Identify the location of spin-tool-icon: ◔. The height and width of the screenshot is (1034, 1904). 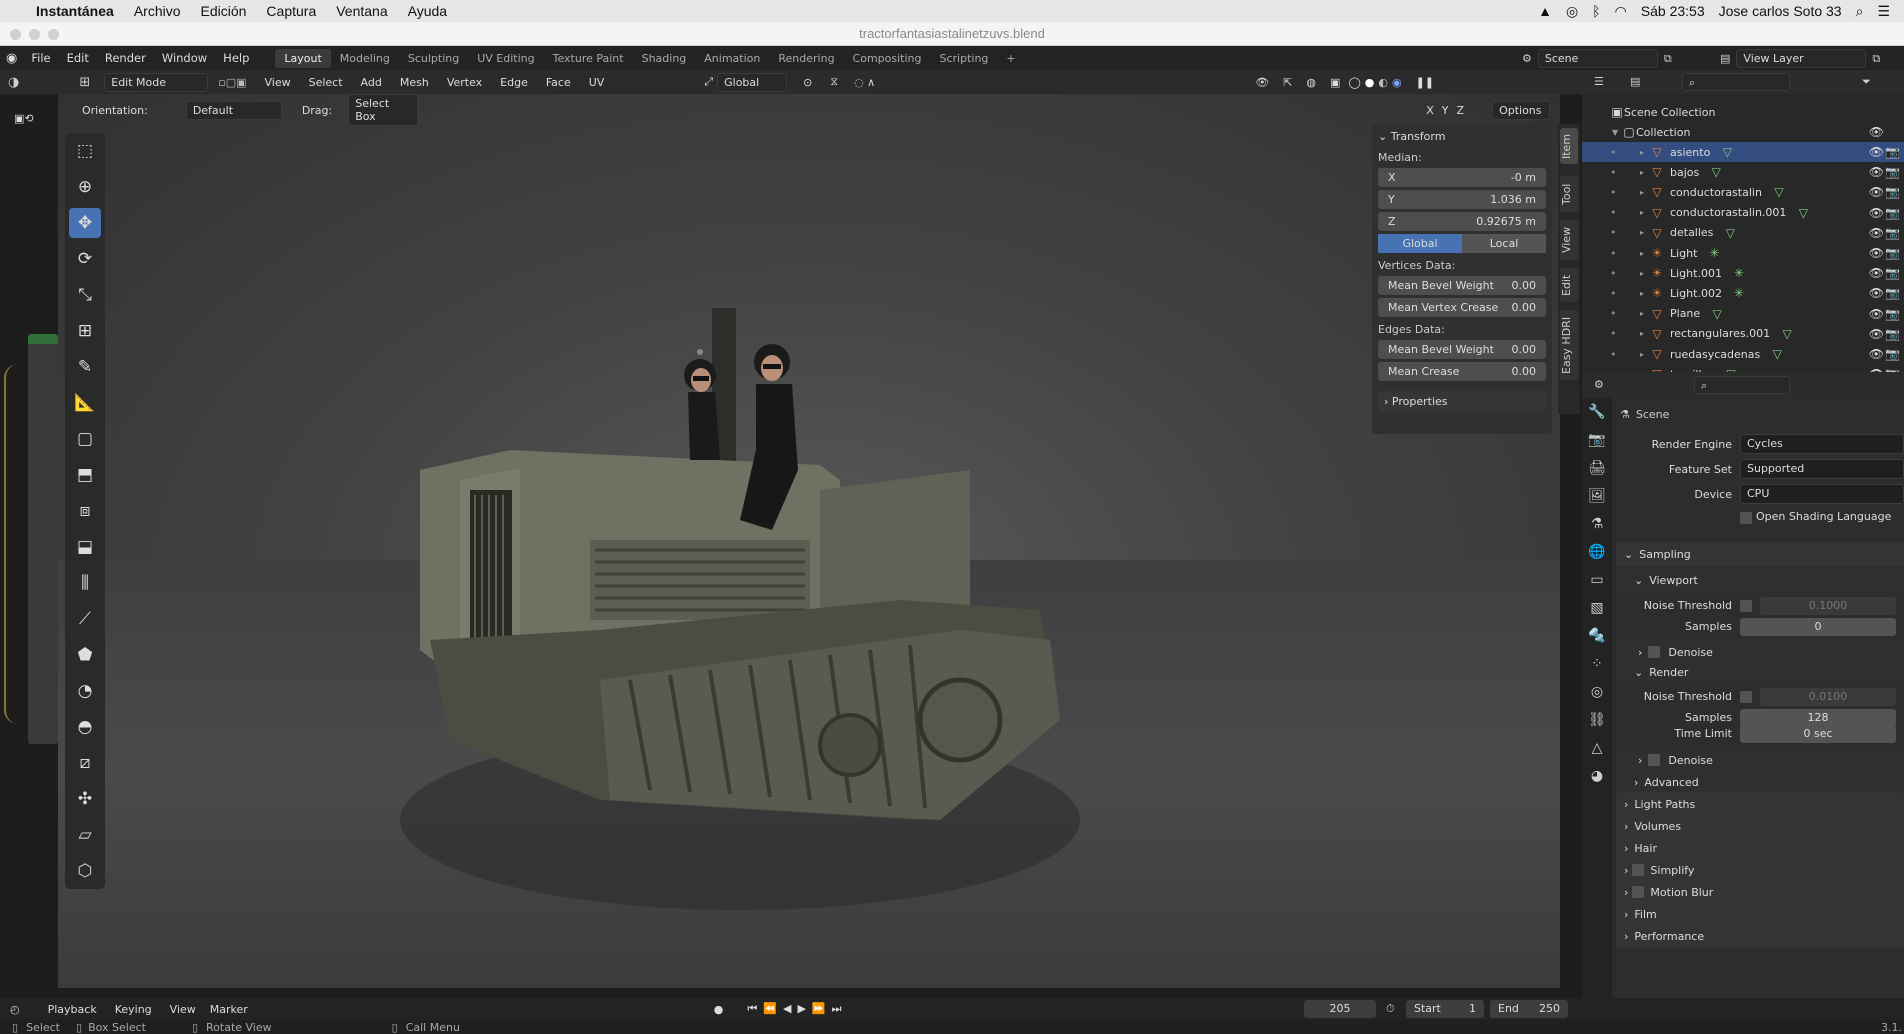
(85, 691).